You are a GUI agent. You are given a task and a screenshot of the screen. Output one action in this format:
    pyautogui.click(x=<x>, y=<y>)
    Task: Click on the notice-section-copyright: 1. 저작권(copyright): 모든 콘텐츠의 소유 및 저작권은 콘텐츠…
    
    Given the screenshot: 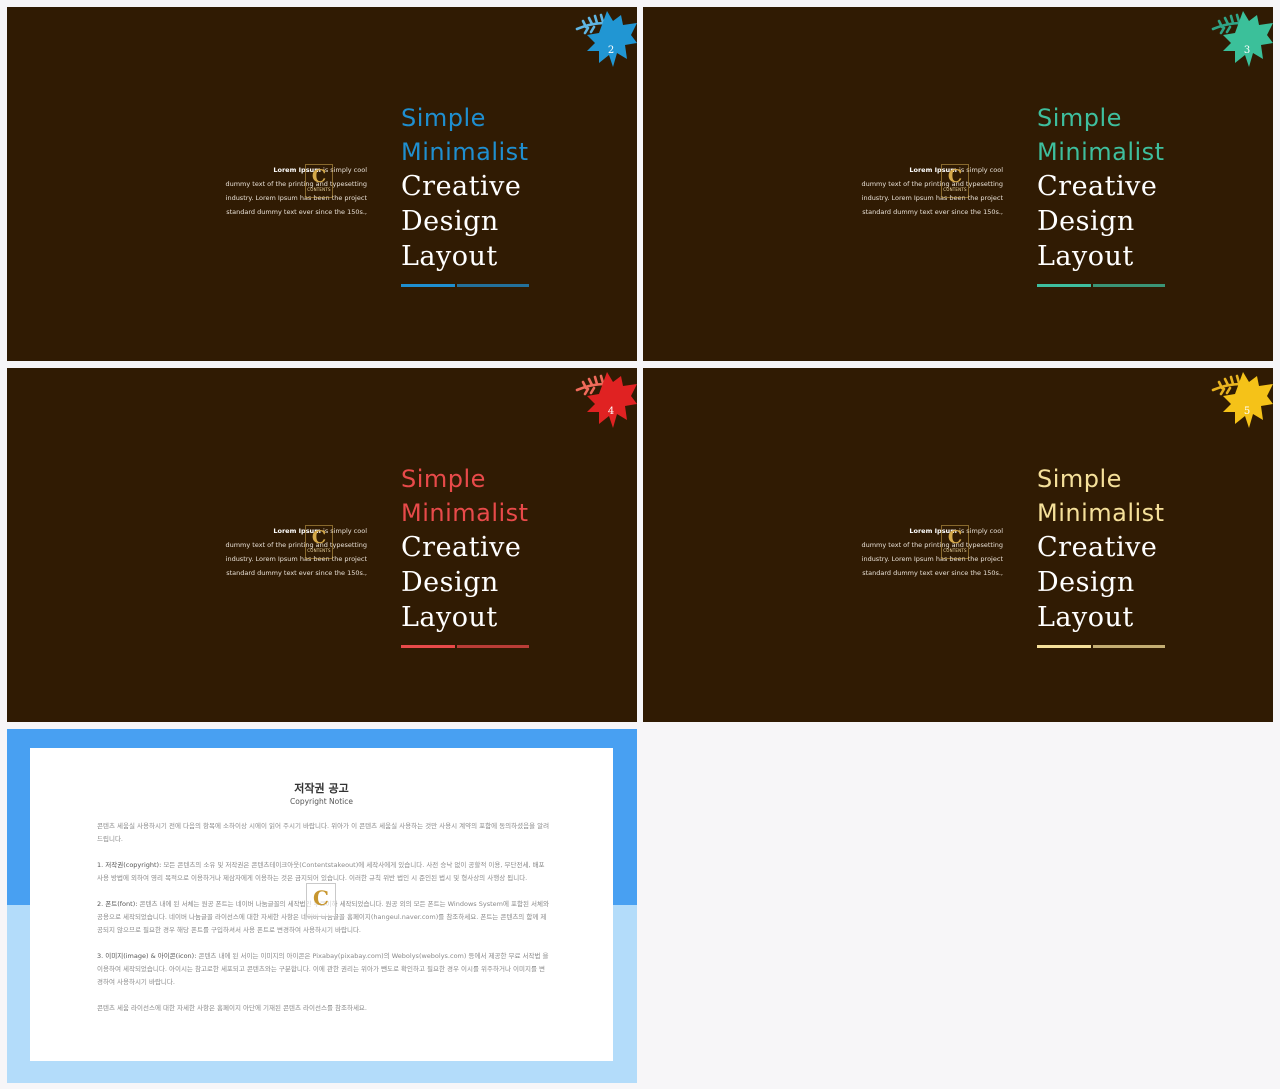 What is the action you would take?
    pyautogui.click(x=323, y=872)
    